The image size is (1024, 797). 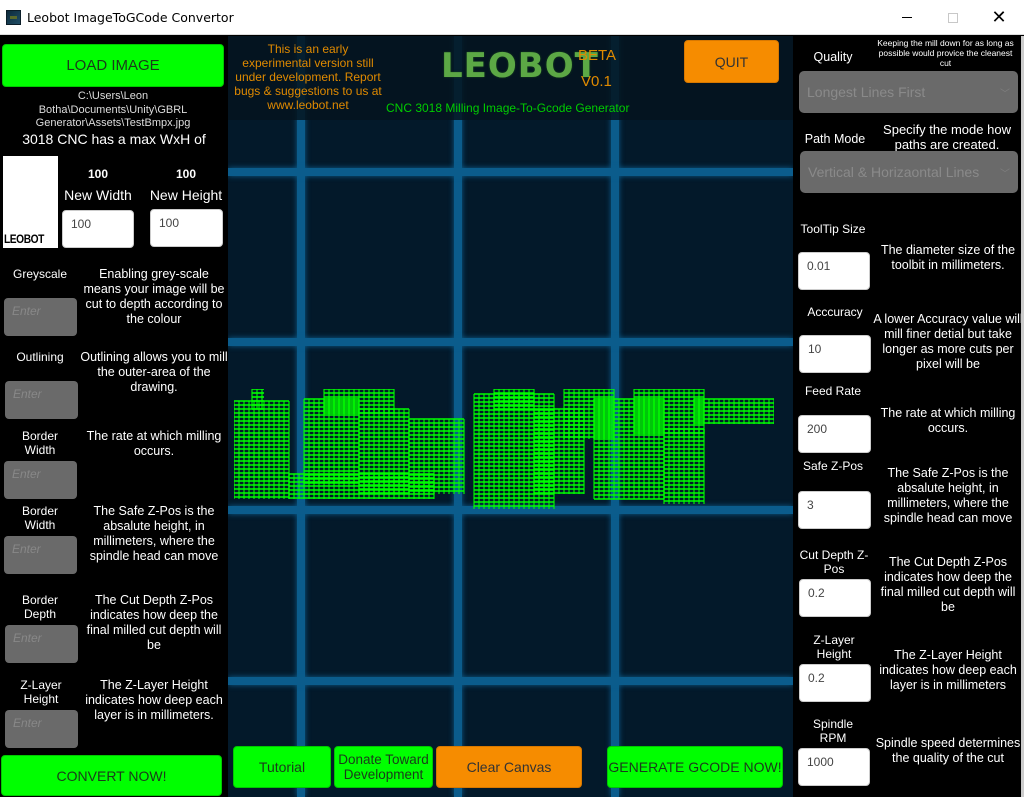 What do you see at coordinates (186, 174) in the screenshot?
I see `height-value: 100` at bounding box center [186, 174].